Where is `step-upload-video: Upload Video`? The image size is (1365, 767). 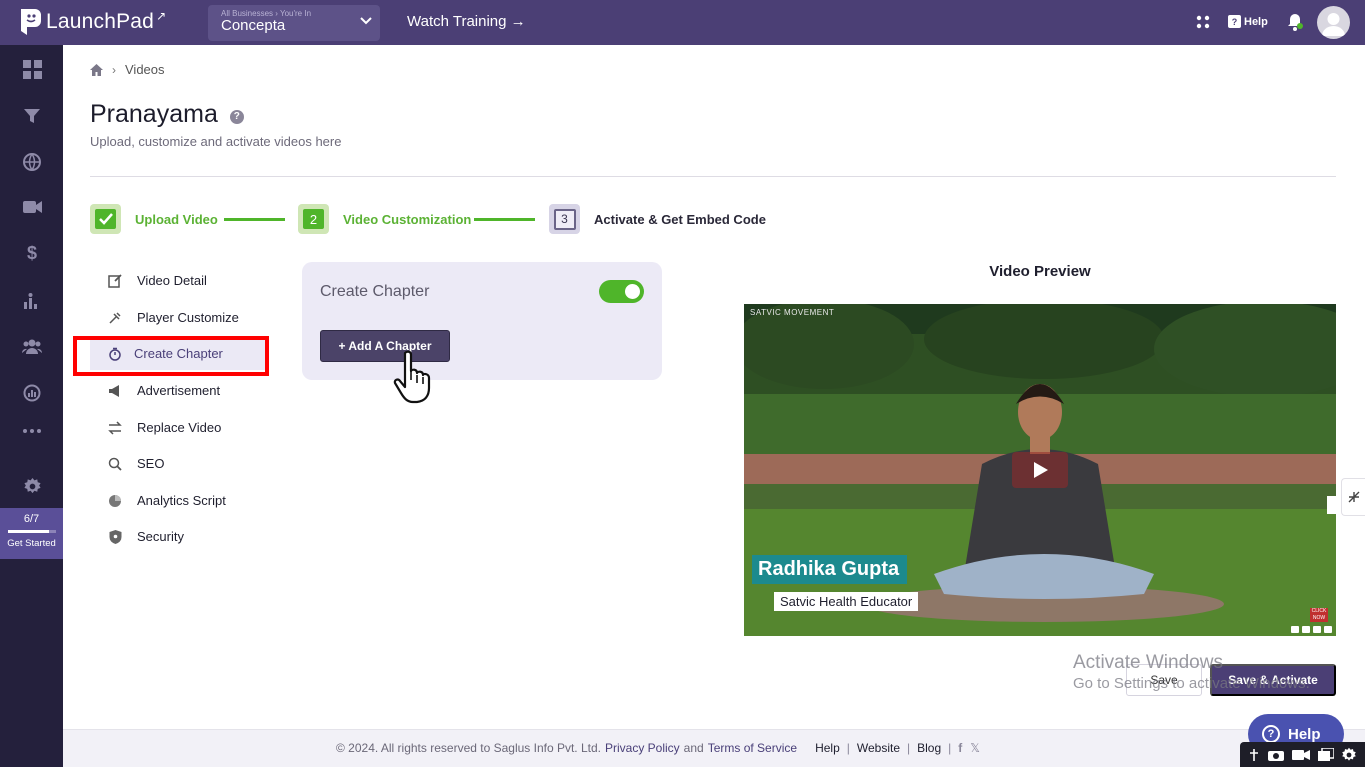
step-upload-video: Upload Video is located at coordinates (154, 219).